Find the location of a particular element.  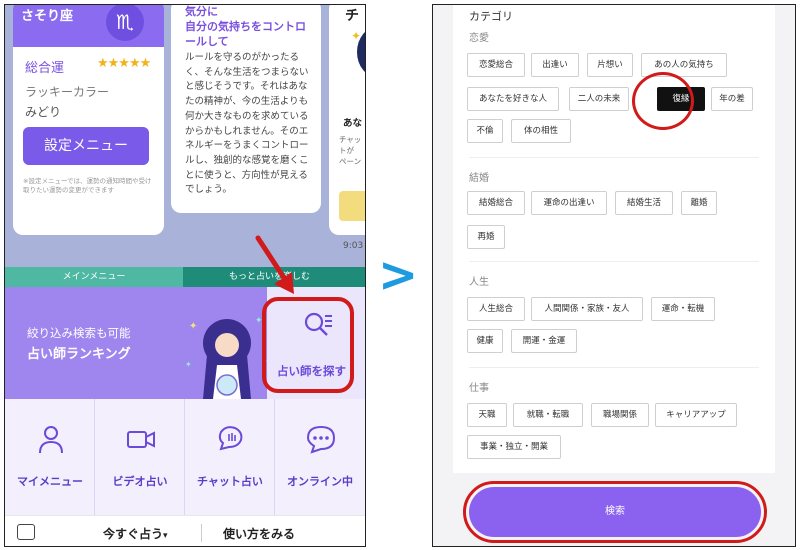

chevron-right-icon: > is located at coordinates (398, 275).